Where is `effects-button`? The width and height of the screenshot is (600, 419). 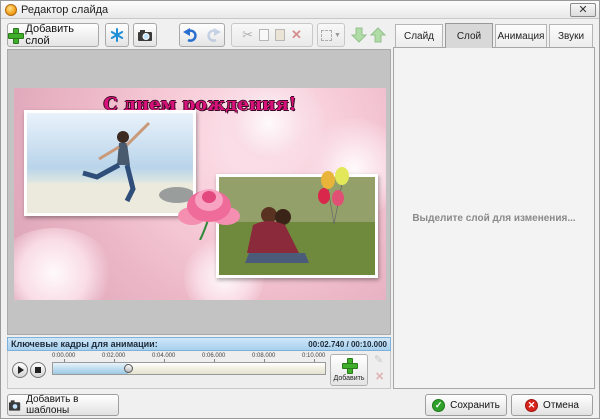
effects-button is located at coordinates (117, 35).